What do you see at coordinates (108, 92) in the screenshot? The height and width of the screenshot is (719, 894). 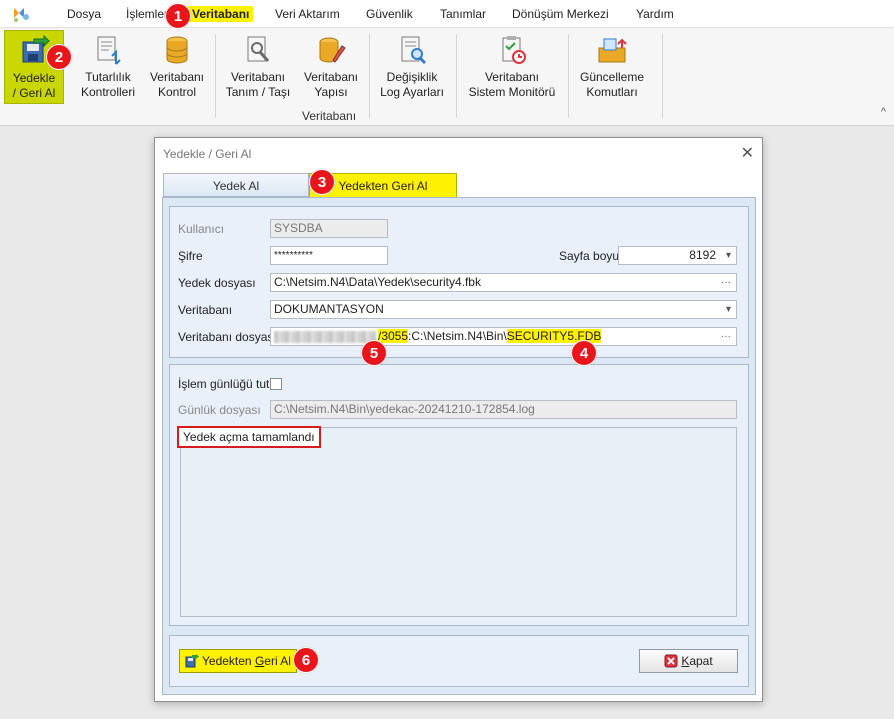 I see `ribbon-button-label: Kontrolleri` at bounding box center [108, 92].